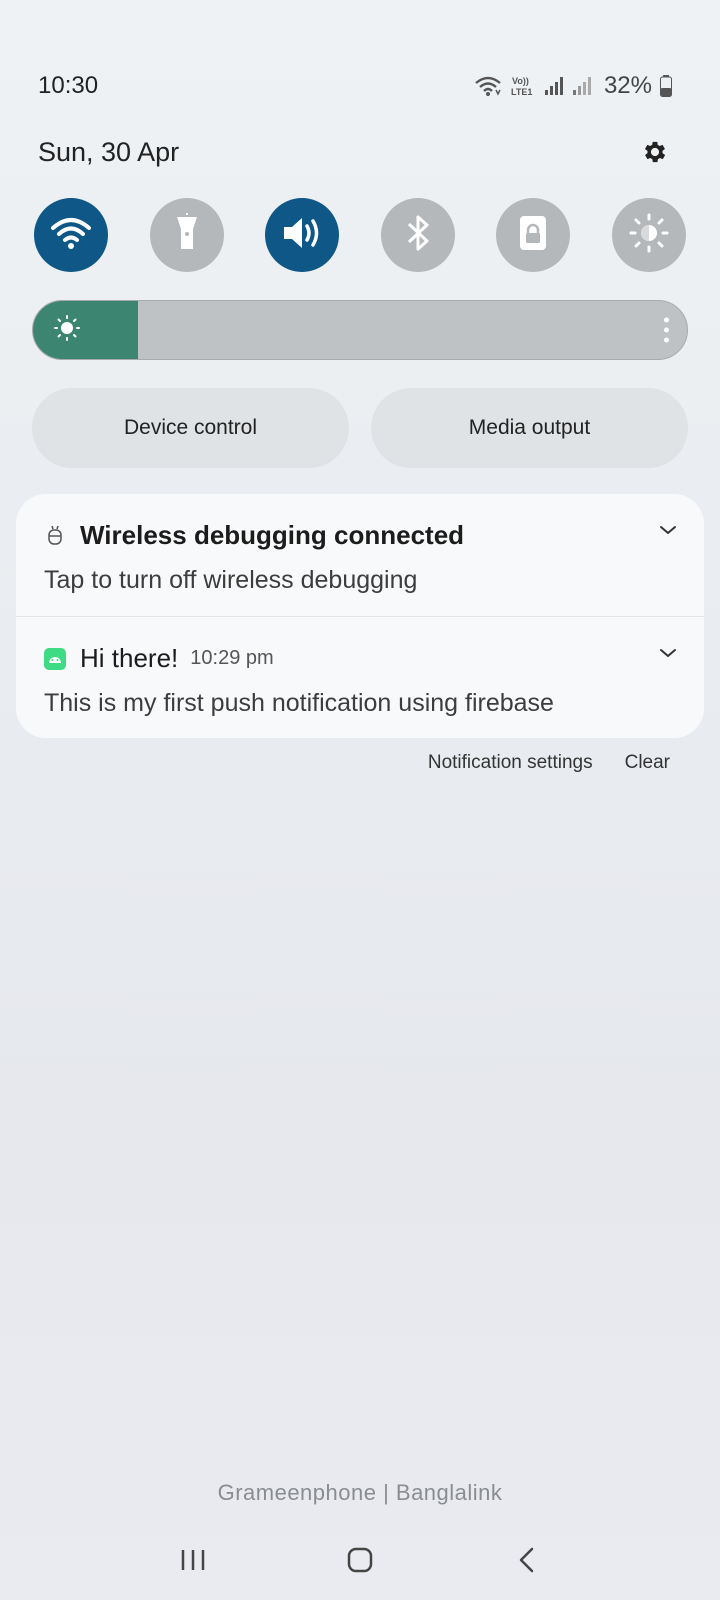  I want to click on svg-text: Vo)), so click(520, 81).